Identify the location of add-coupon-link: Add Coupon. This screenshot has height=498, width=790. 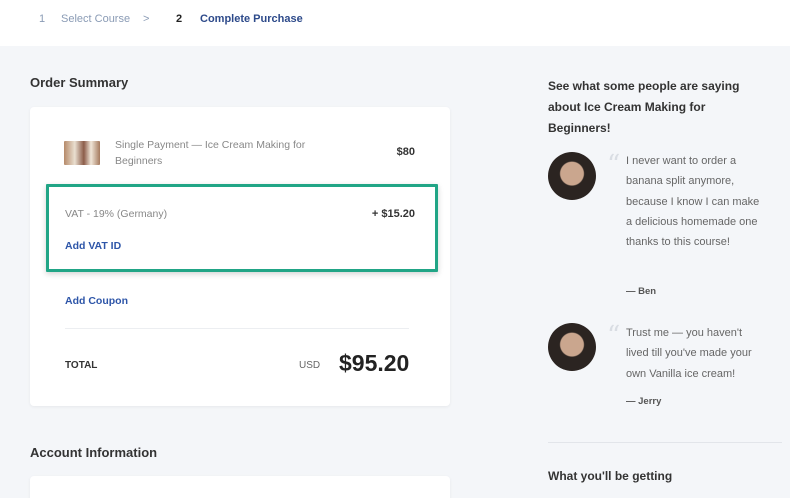
(96, 301).